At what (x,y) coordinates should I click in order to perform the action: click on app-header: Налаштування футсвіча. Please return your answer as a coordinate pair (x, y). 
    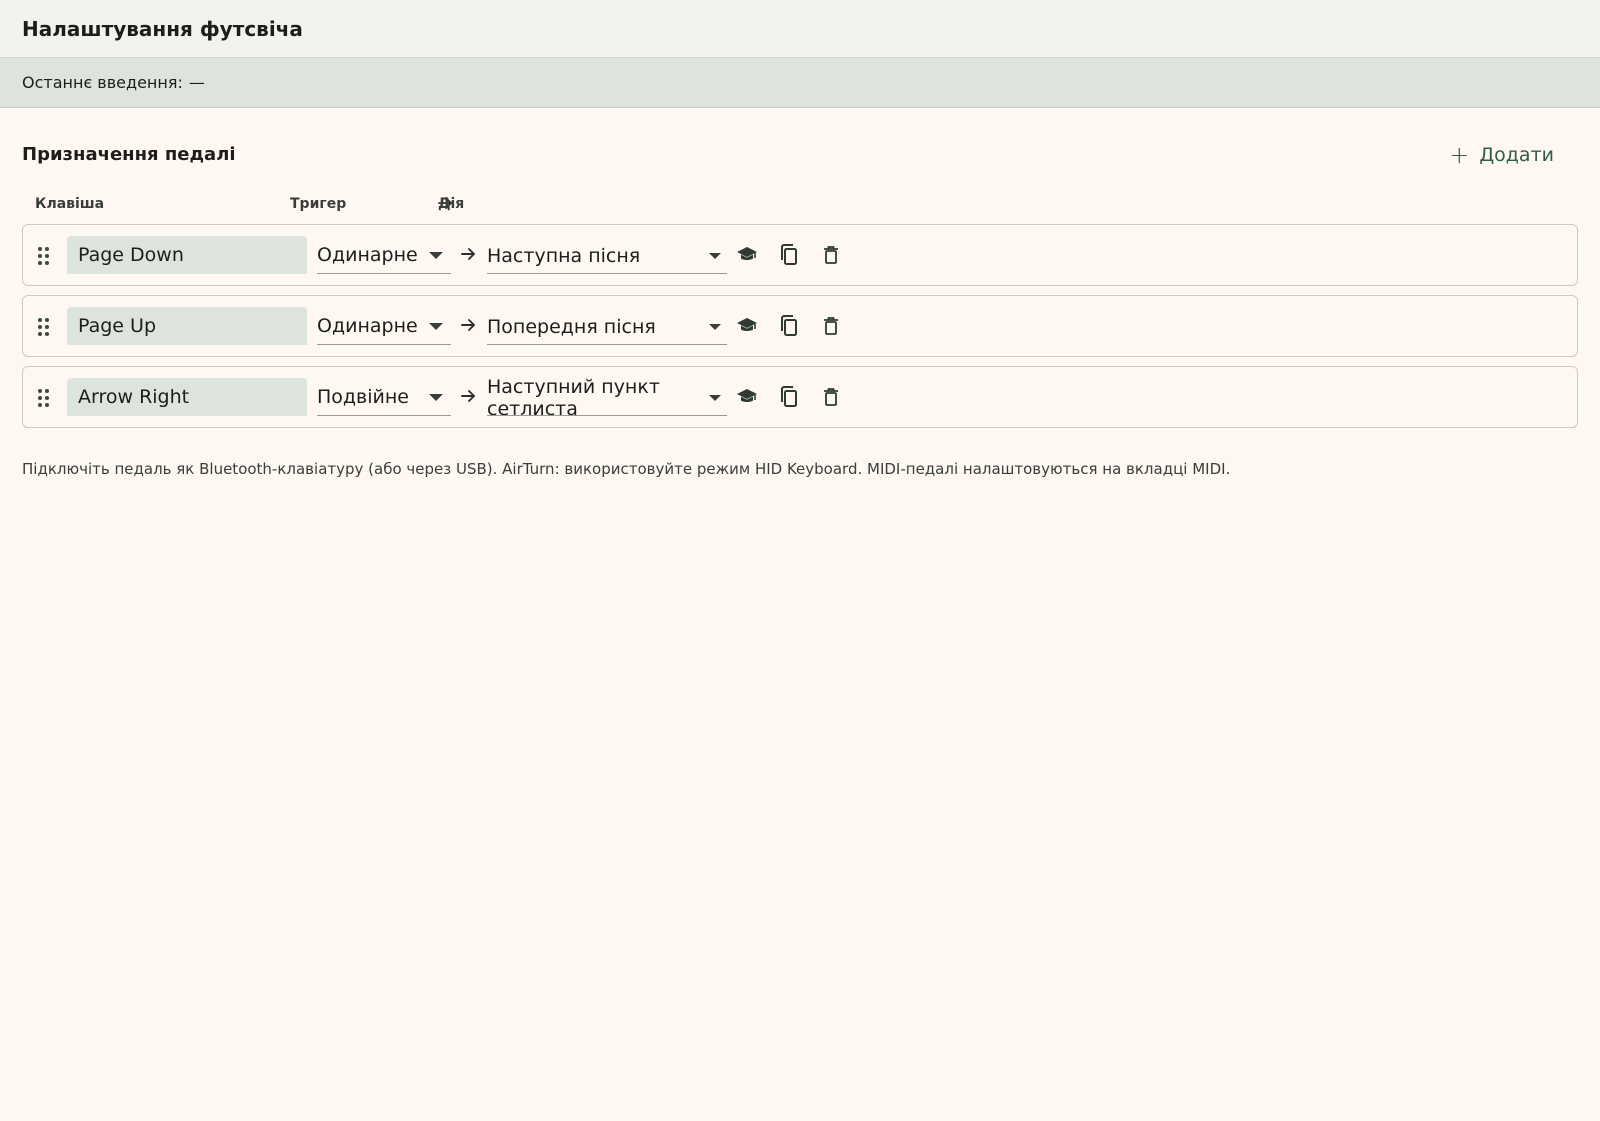
    Looking at the image, I should click on (800, 29).